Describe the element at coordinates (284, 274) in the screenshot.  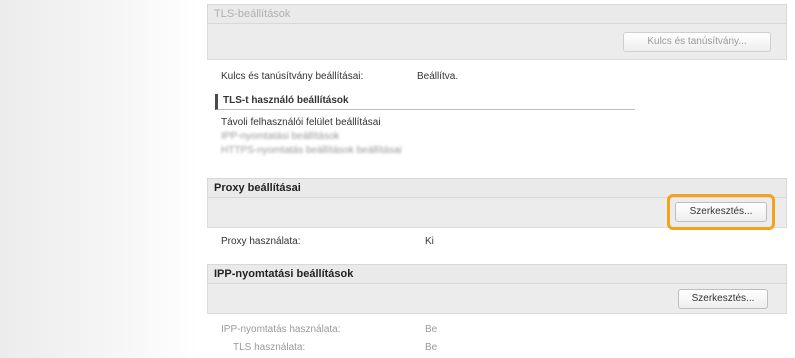
I see `ipp-section-title: IPP-nyomtatási beállítások` at that location.